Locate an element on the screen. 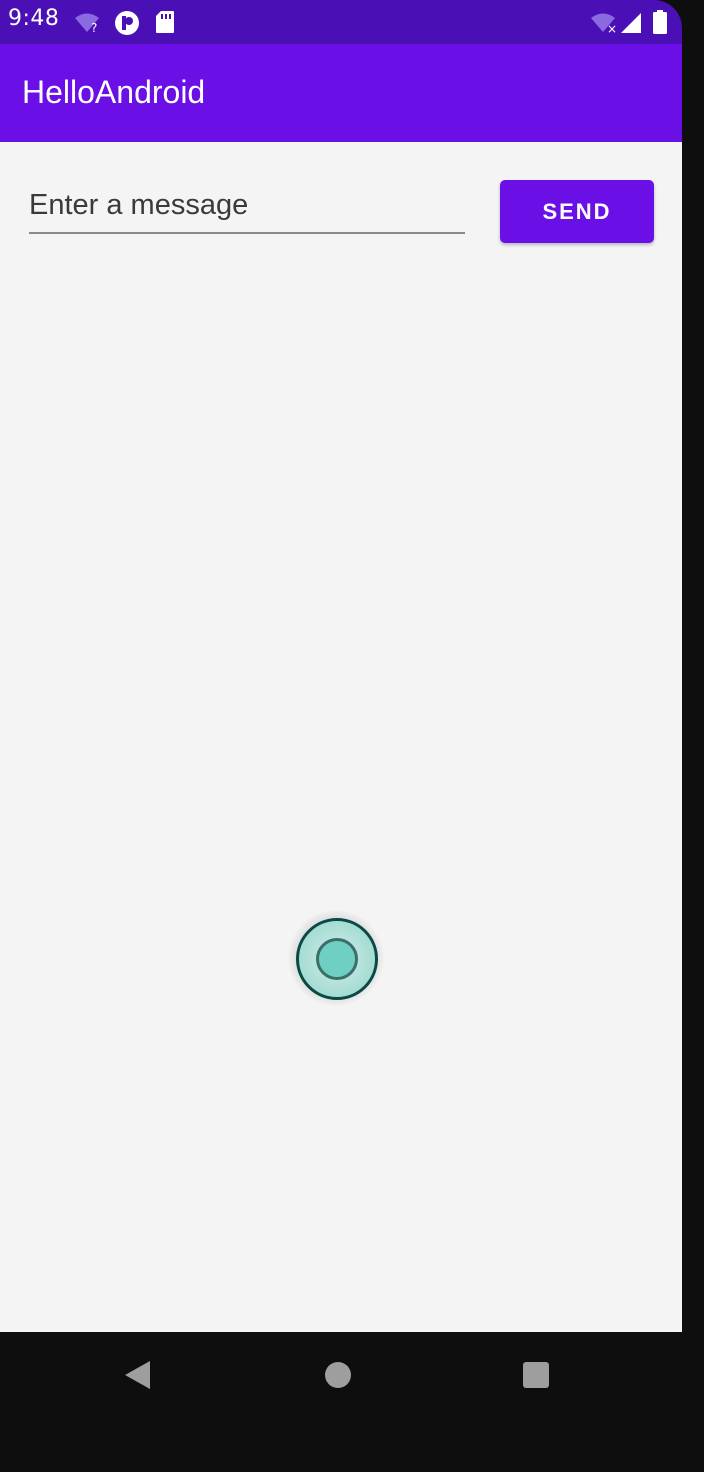 The height and width of the screenshot is (1472, 704). app-title: HelloAndroid is located at coordinates (114, 92).